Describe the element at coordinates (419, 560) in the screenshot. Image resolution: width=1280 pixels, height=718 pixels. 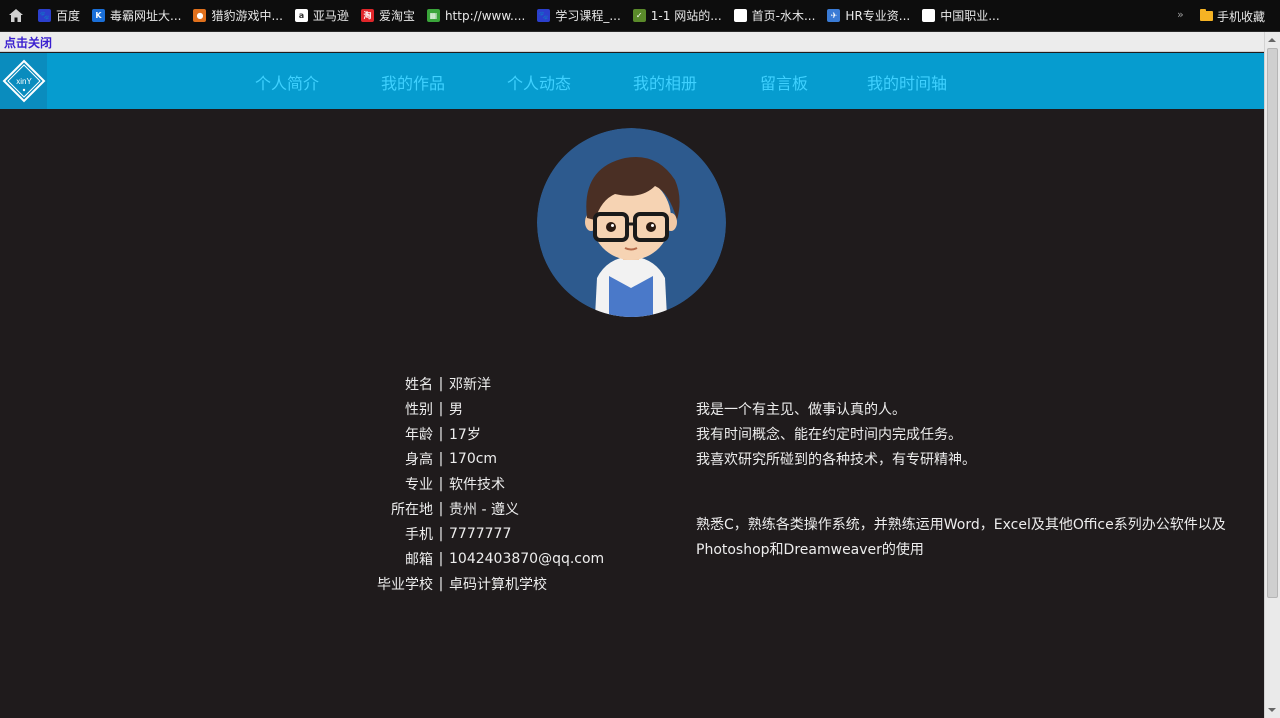
I see `profile-label: 邮箱` at that location.